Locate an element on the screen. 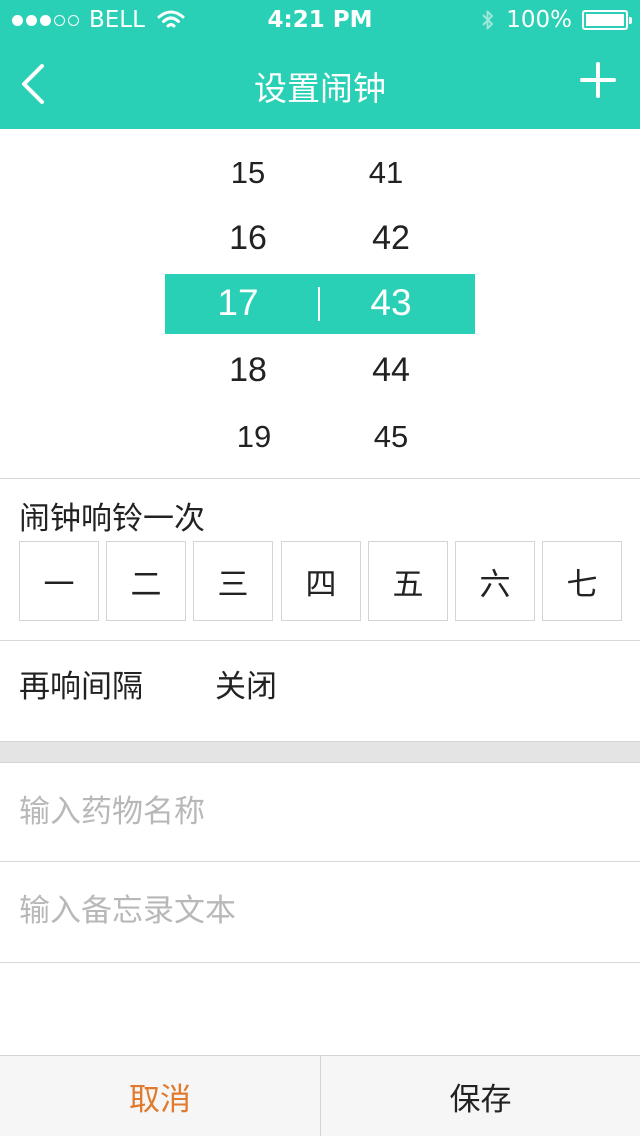 The width and height of the screenshot is (640, 1136). section-spacer is located at coordinates (320, 752).